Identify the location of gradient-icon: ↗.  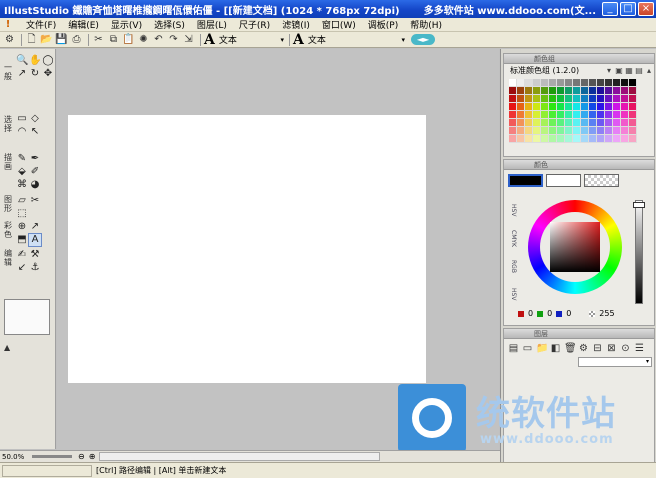
(35, 227).